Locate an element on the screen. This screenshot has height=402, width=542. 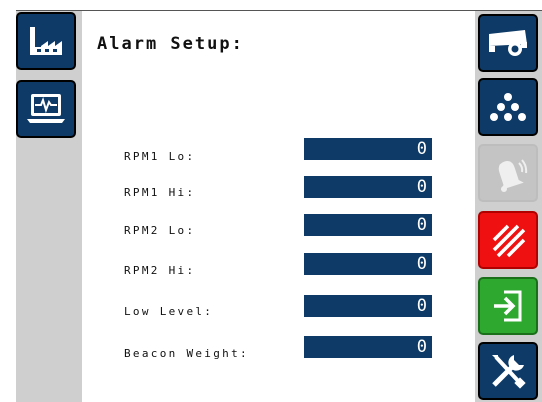
alarm-bell-button is located at coordinates (508, 173).